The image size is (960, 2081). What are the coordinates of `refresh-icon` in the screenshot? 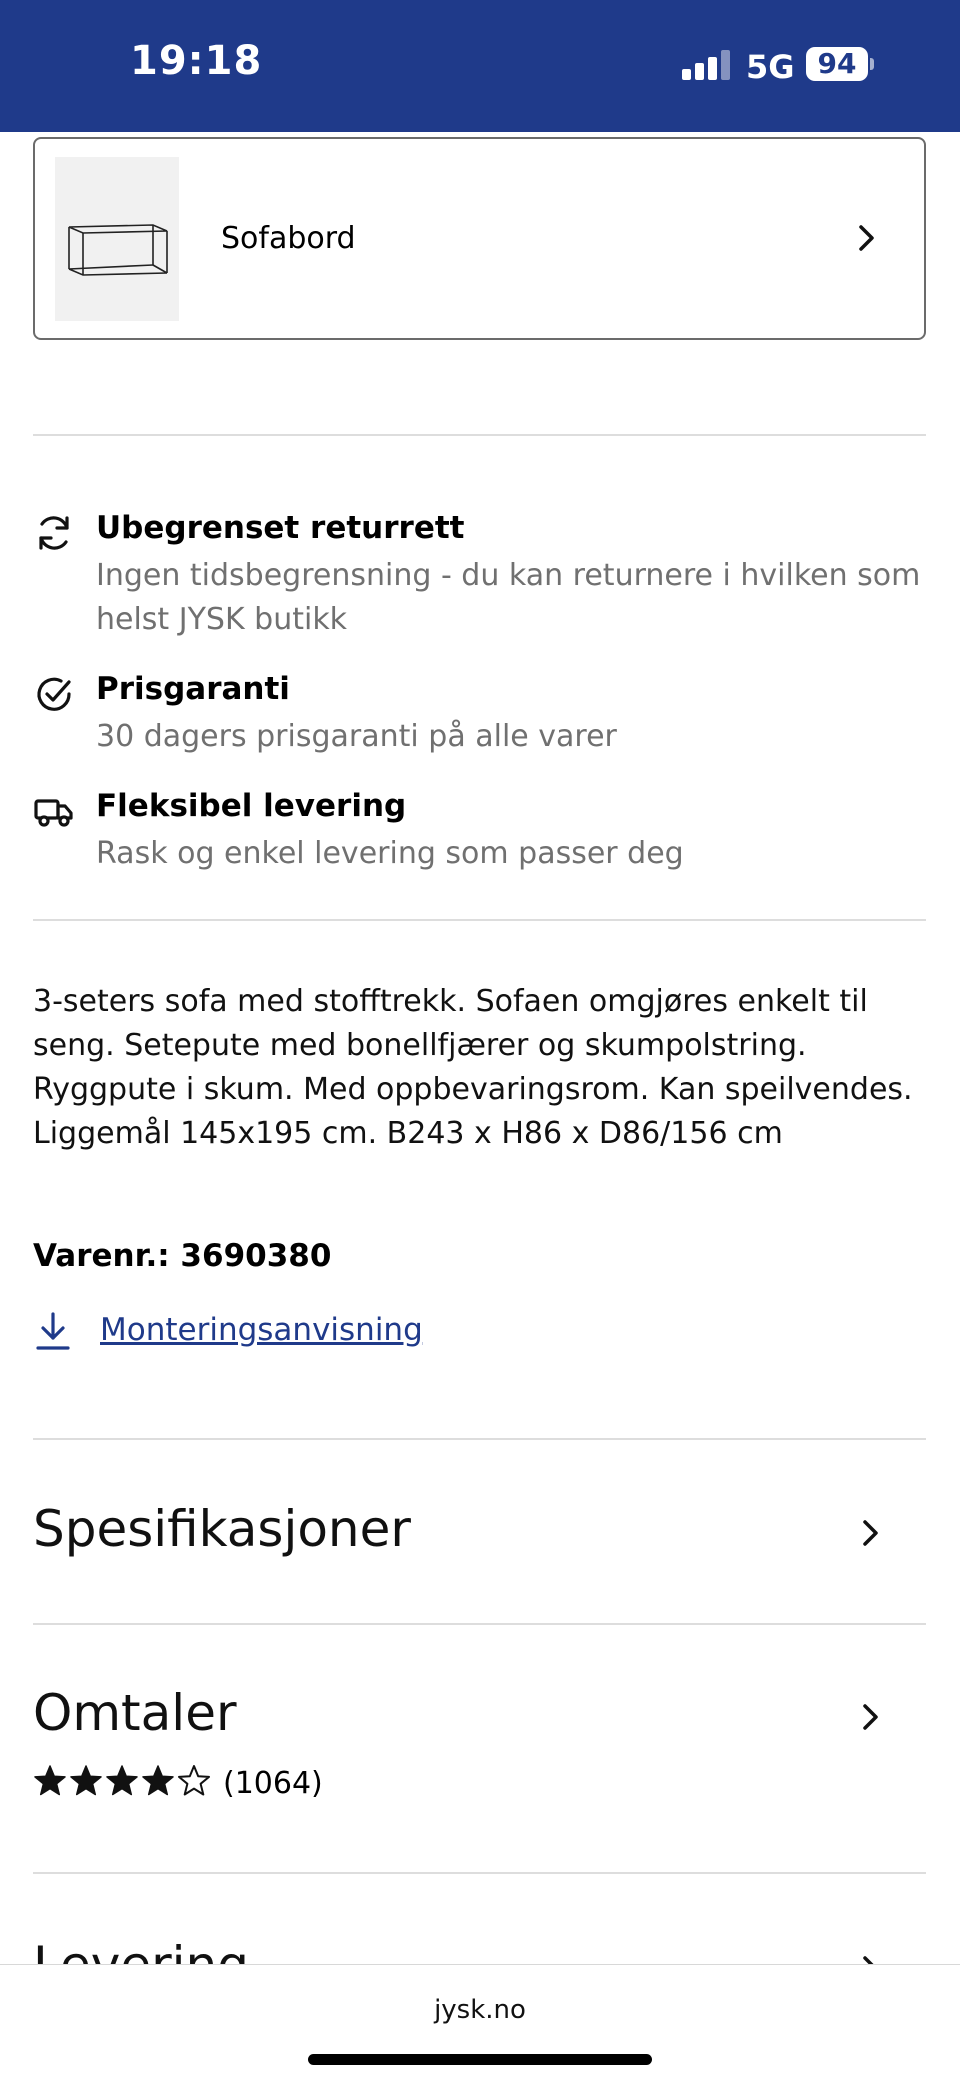 It's located at (54, 533).